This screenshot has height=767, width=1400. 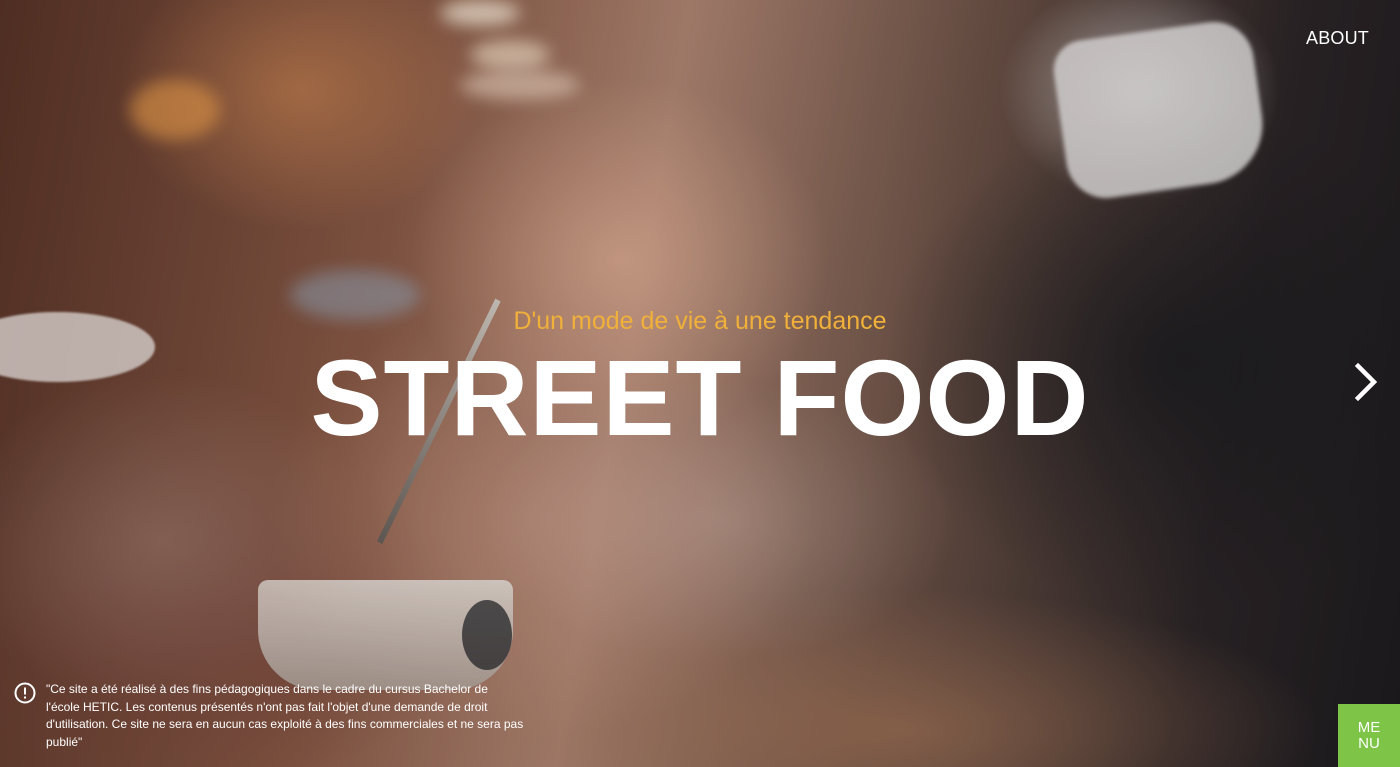 I want to click on menu-button: MENU, so click(x=1369, y=735).